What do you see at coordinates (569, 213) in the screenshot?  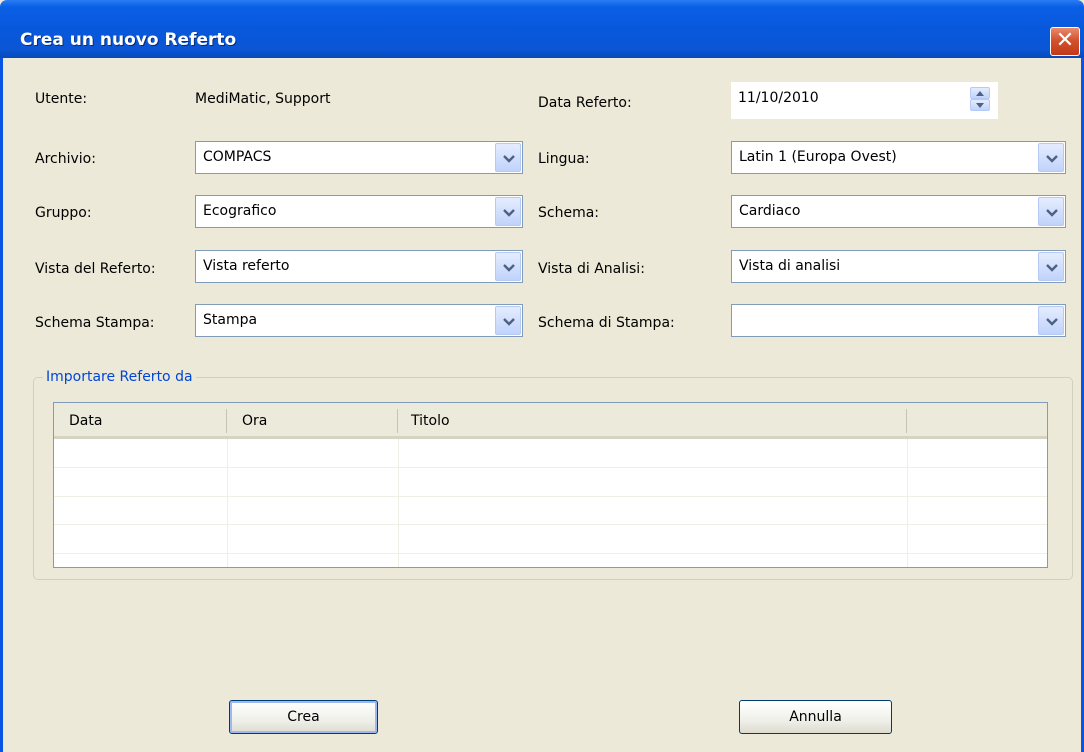 I see `schema-label: Schema:` at bounding box center [569, 213].